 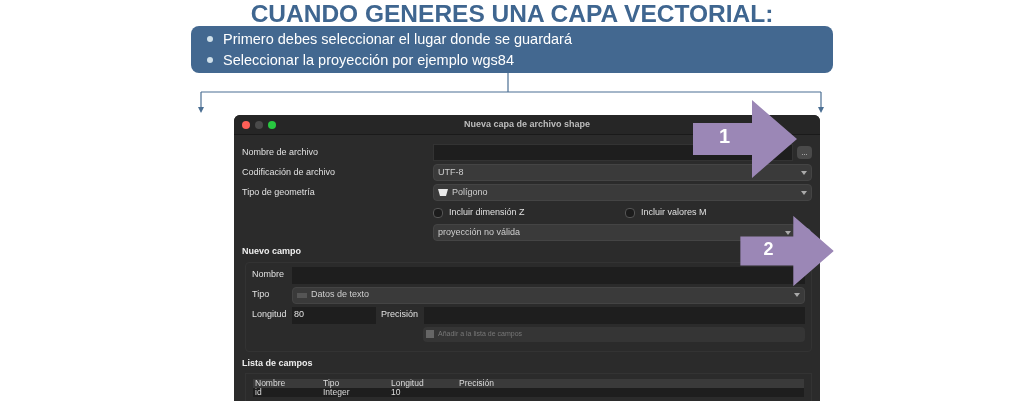 I want to click on encoding-dropdown: UTF-8, so click(x=622, y=172).